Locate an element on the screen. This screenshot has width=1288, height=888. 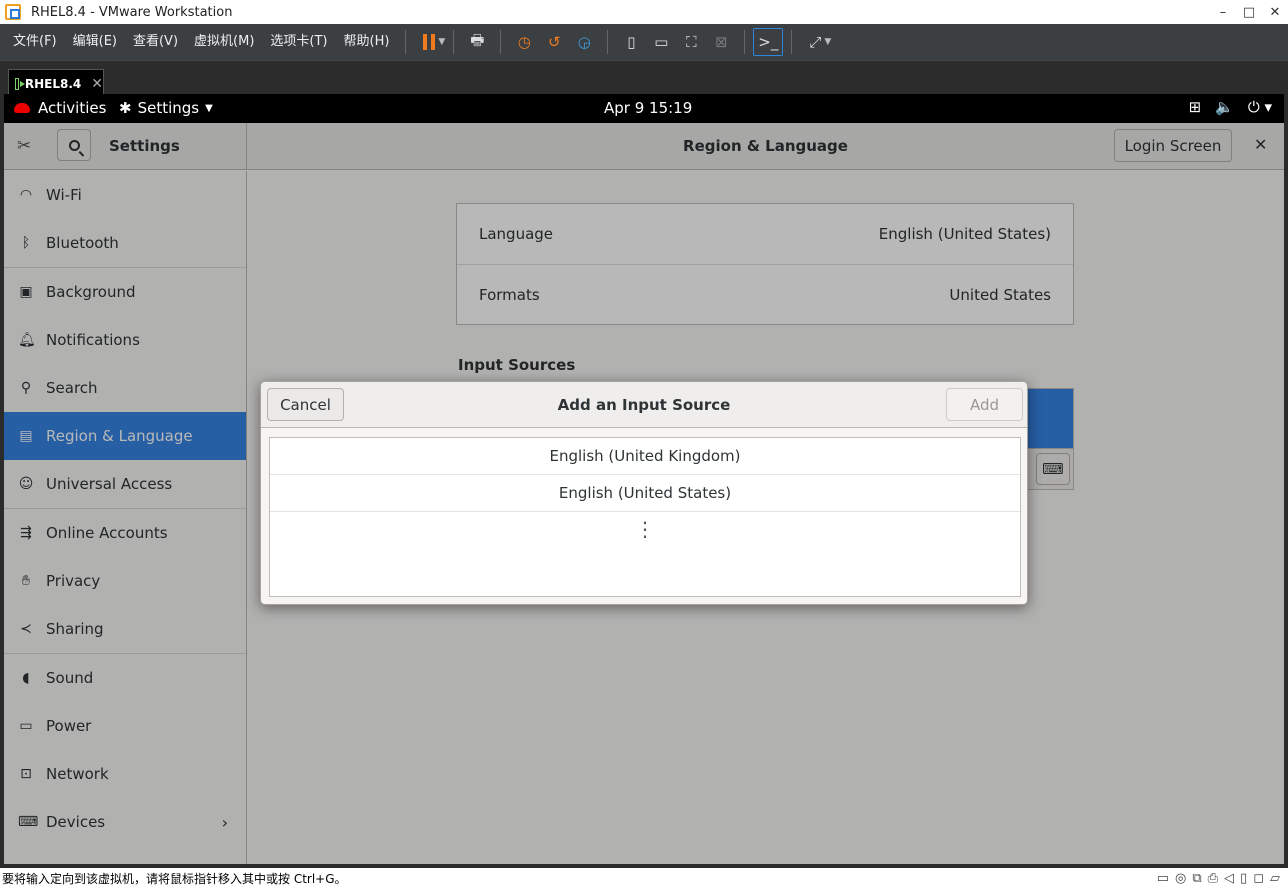
device-status-icons: ▭ ◎ ⧉ ⎙ ◁ ▯ ◻ ▱ is located at coordinates (1222, 878).